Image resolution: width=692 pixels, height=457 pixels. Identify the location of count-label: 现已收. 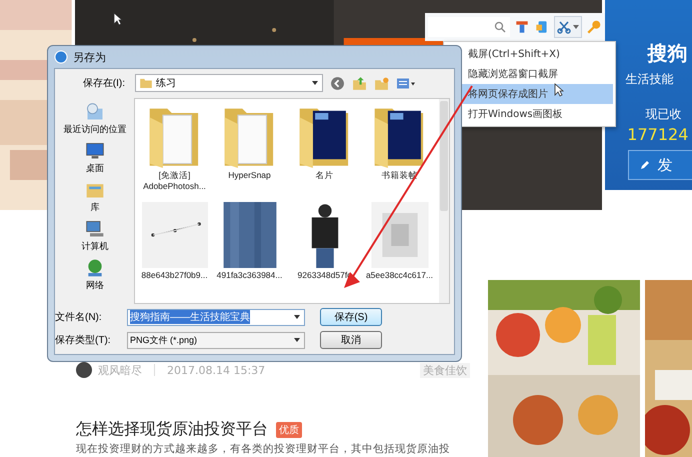
(663, 114).